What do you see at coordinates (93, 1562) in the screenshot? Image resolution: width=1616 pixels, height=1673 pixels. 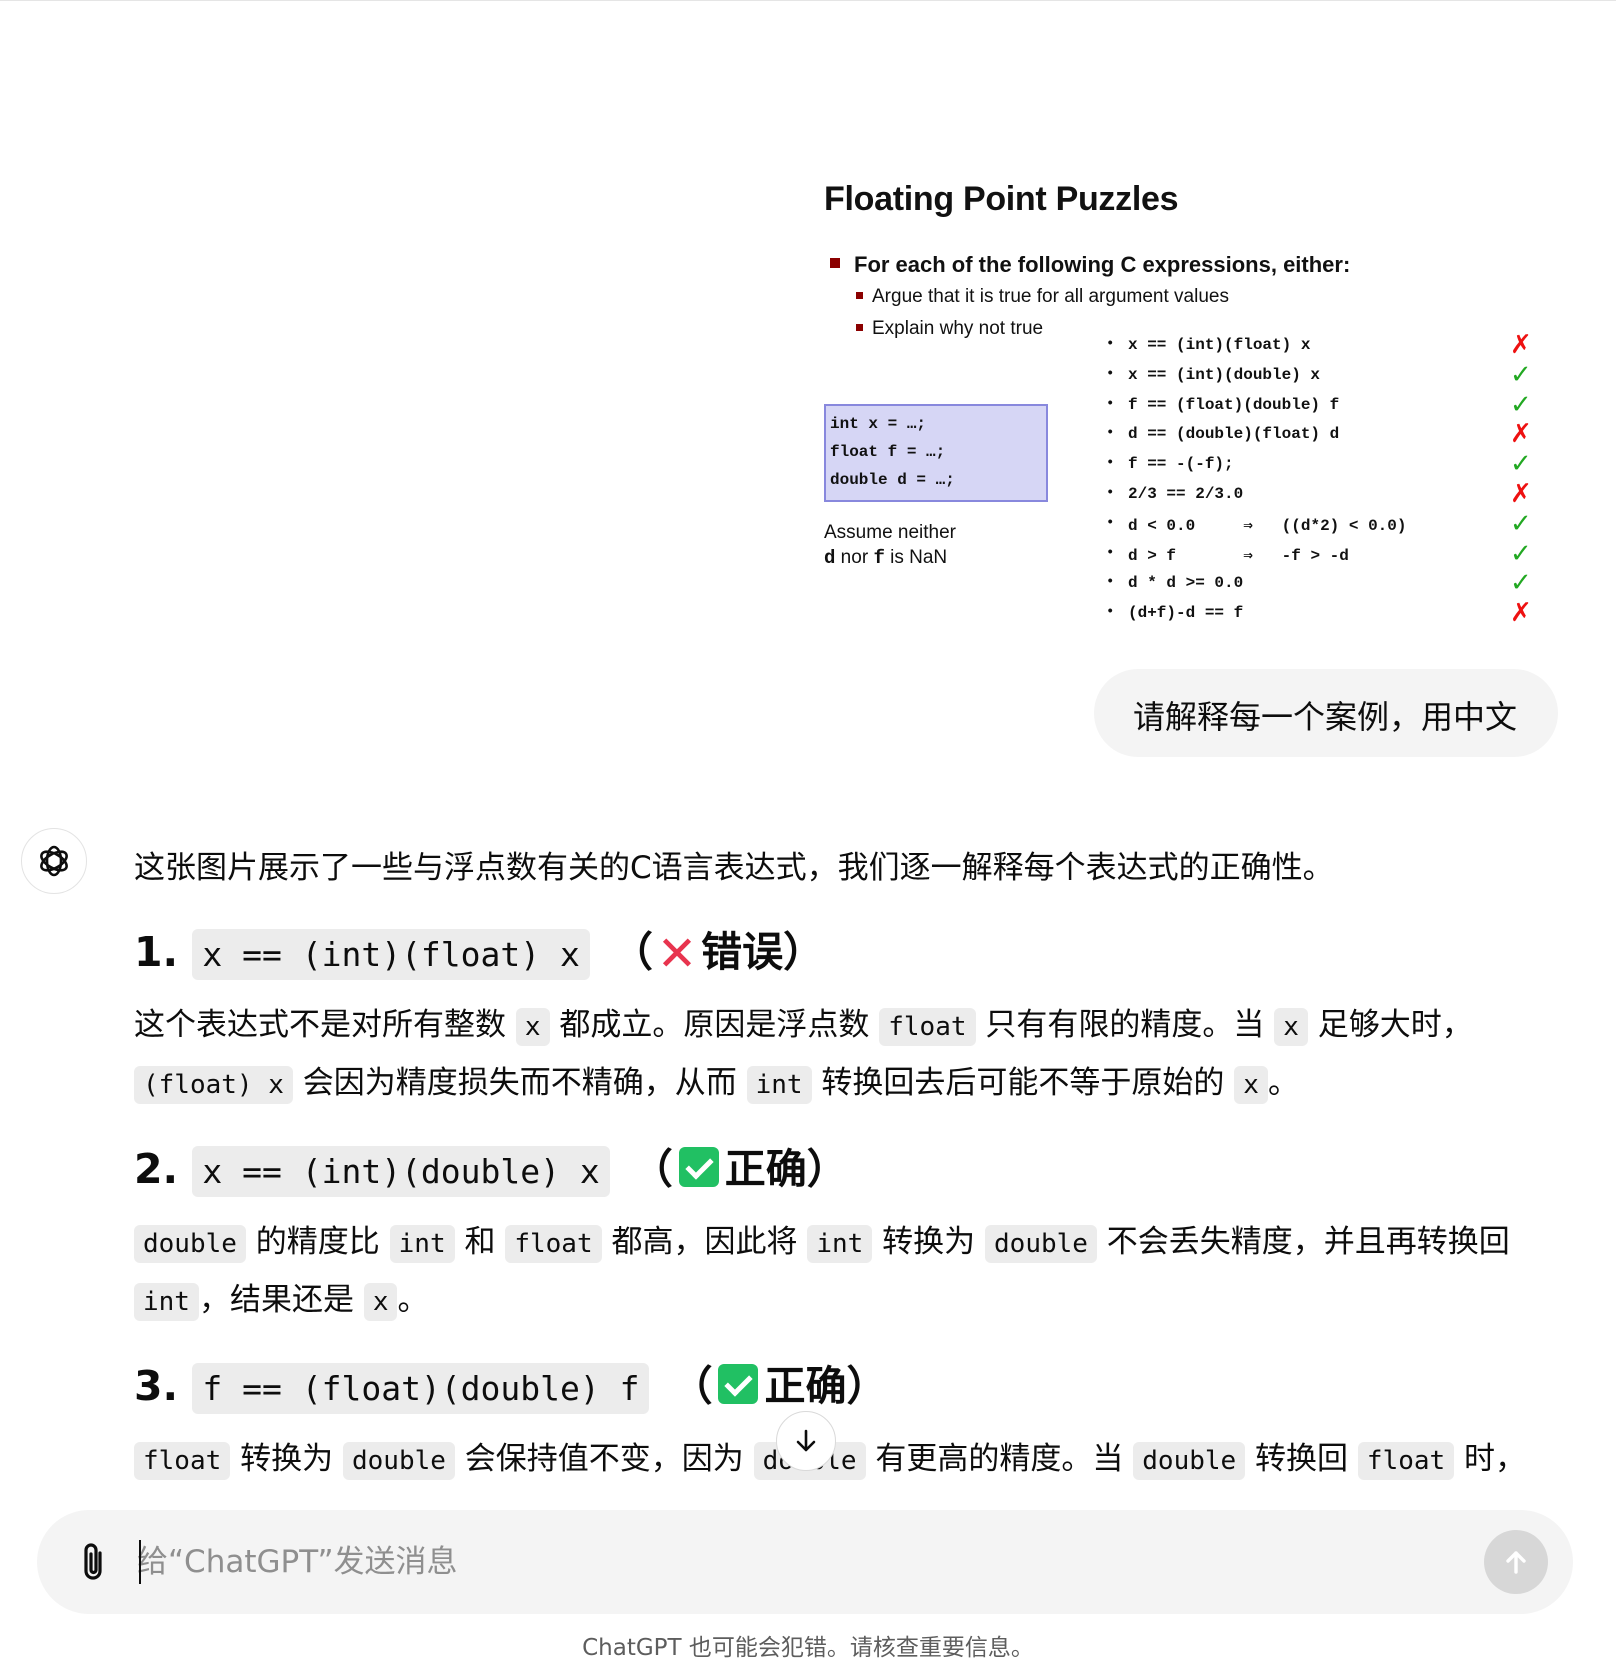 I see `attach-paperclip-icon` at bounding box center [93, 1562].